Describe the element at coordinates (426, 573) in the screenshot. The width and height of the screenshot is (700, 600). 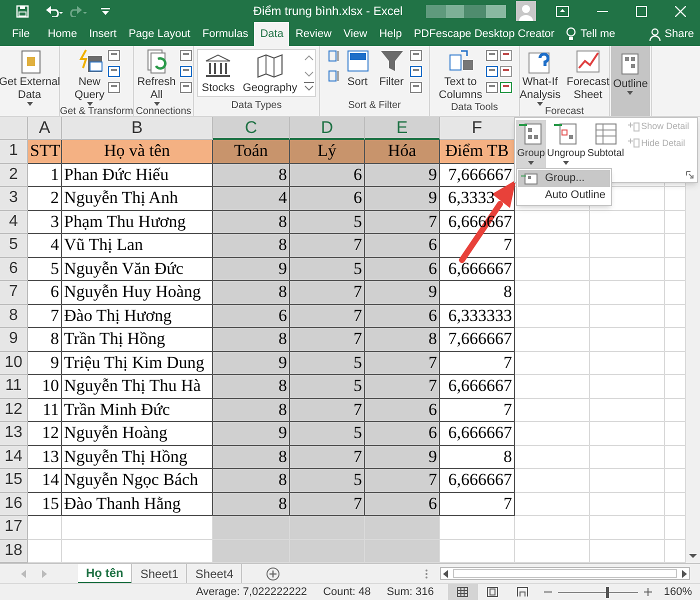
I see `split-handle-icon` at that location.